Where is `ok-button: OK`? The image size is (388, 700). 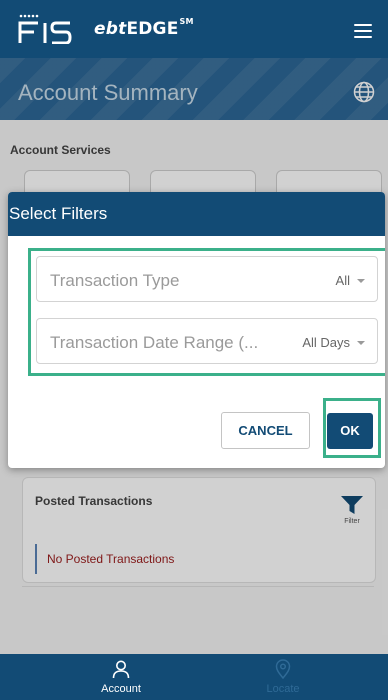 ok-button: OK is located at coordinates (350, 431).